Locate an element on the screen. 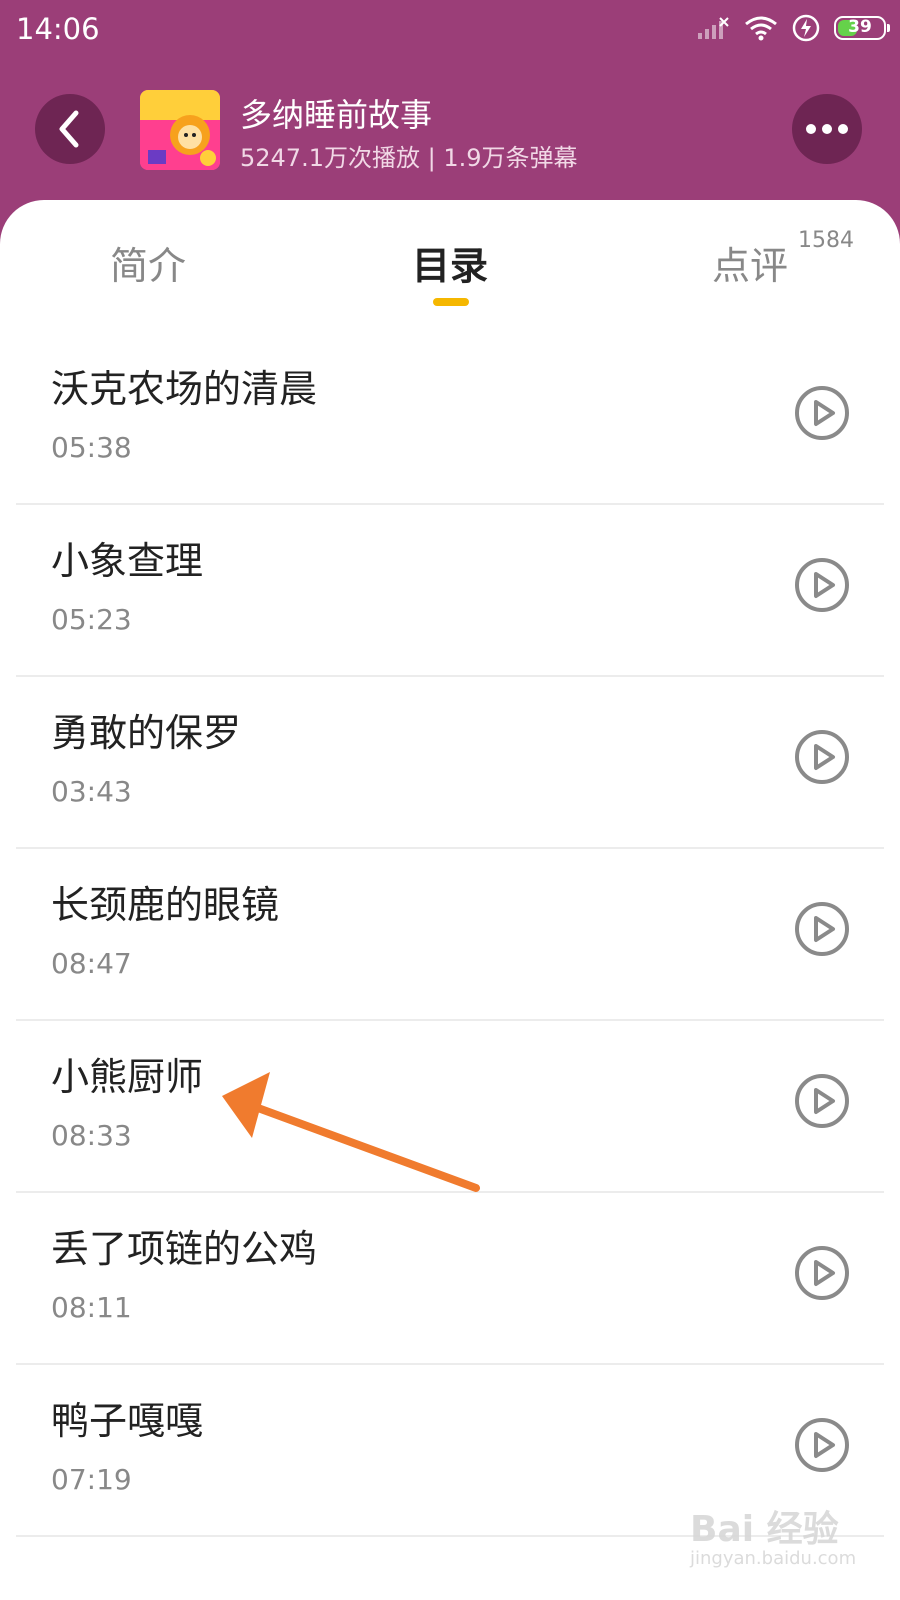  album-cover is located at coordinates (180, 130).